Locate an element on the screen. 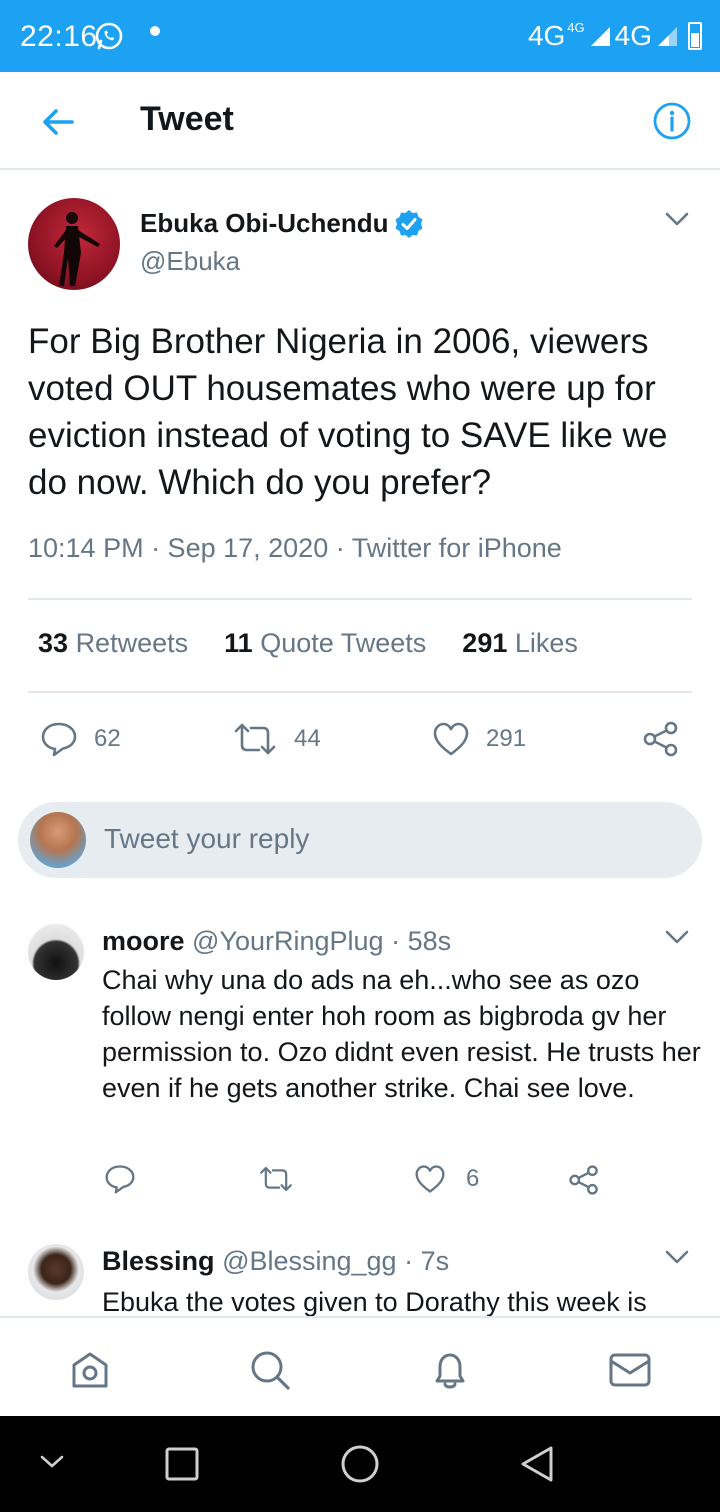 The height and width of the screenshot is (1512, 720). notifications-icon is located at coordinates (450, 1370).